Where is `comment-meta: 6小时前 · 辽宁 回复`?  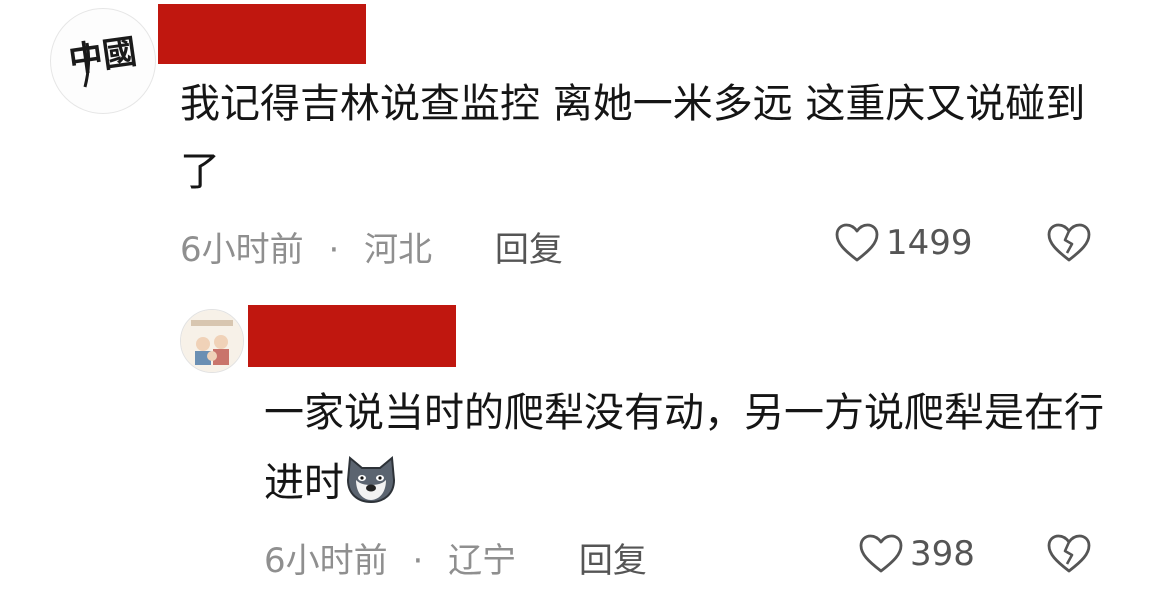
comment-meta: 6小时前 · 辽宁 回复 is located at coordinates (455, 557).